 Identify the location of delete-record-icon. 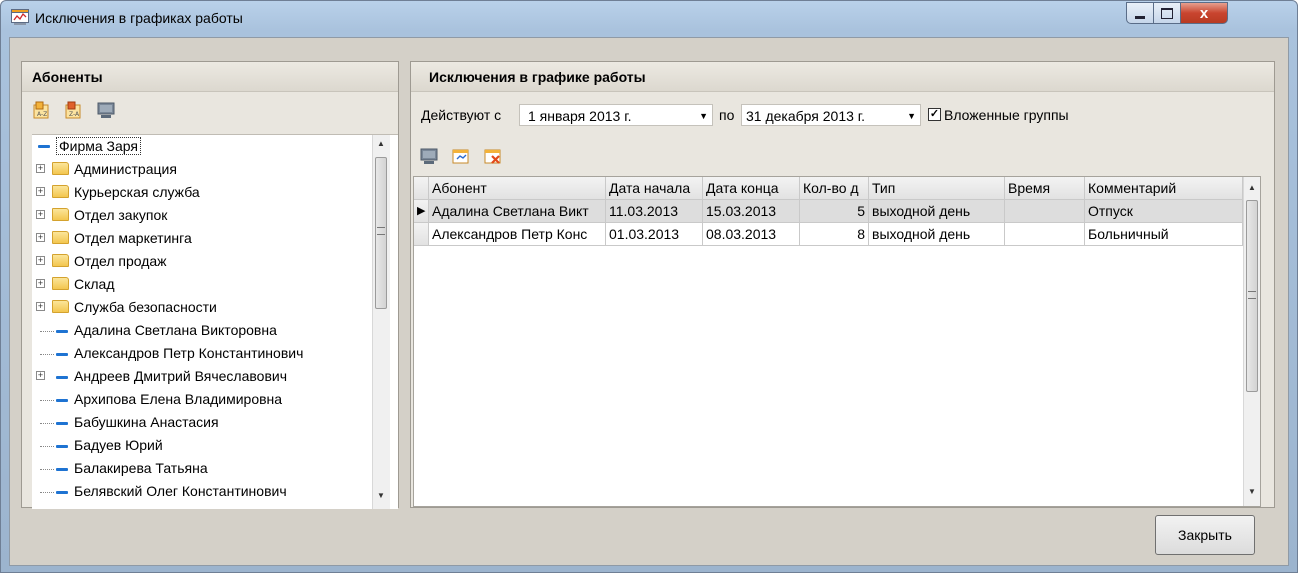
(493, 156).